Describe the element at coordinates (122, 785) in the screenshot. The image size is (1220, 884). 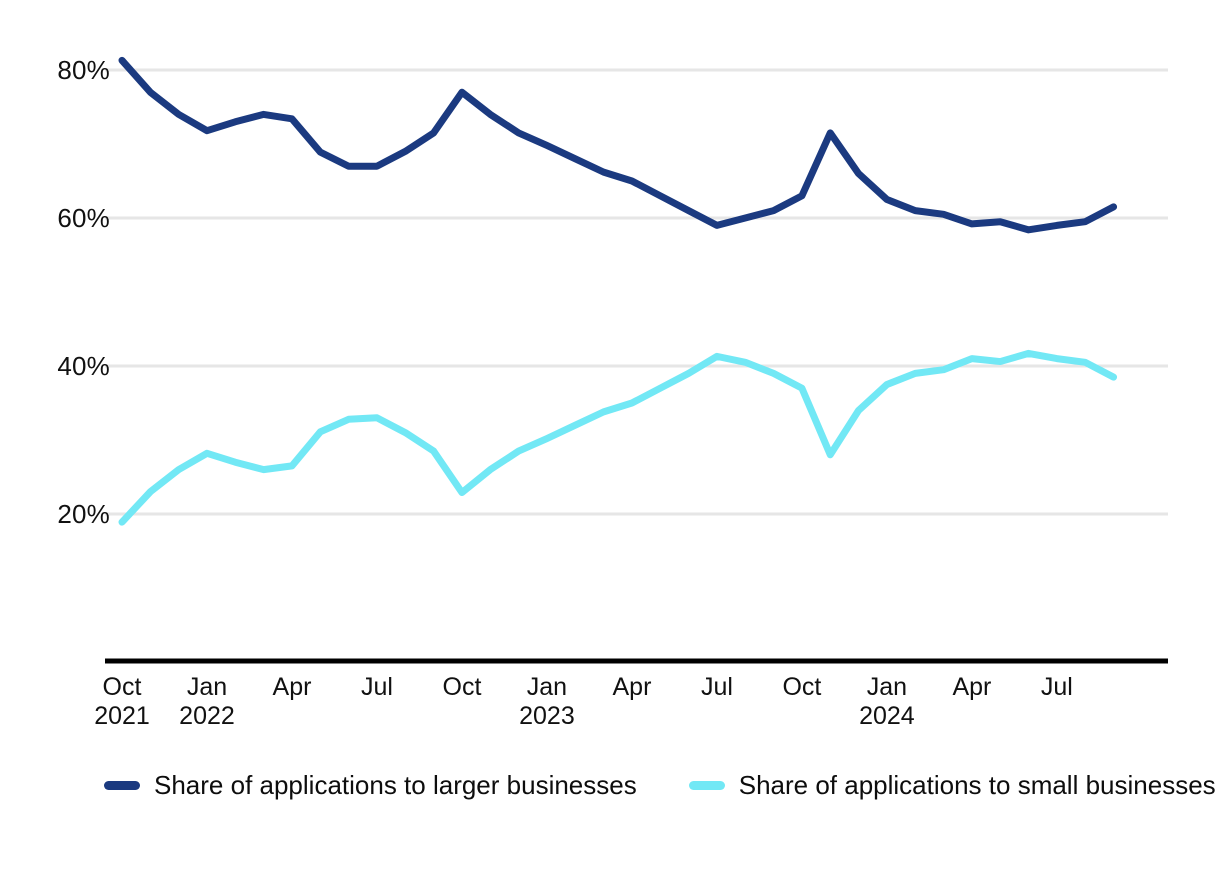
I see `legend-swatch-larger-businesses` at that location.